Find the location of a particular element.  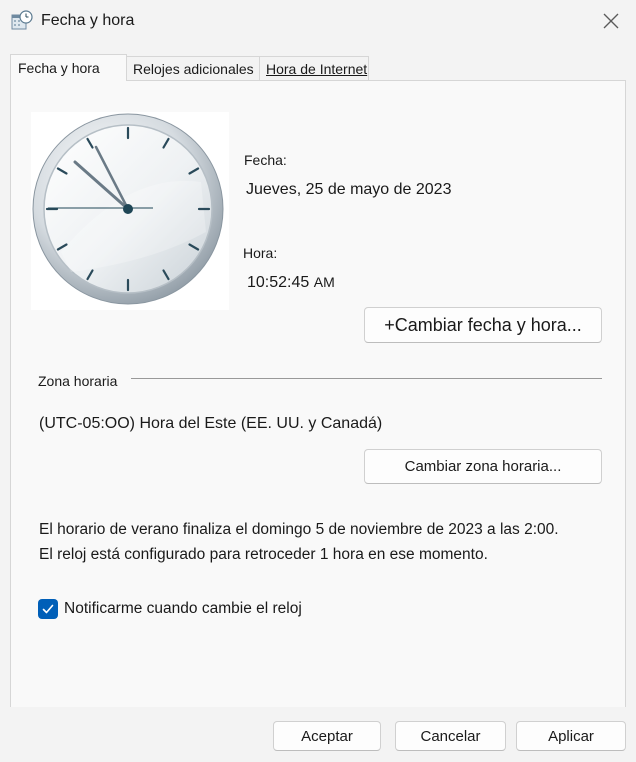

tab-fecha-y-hora: Fecha y hora is located at coordinates (68, 67).